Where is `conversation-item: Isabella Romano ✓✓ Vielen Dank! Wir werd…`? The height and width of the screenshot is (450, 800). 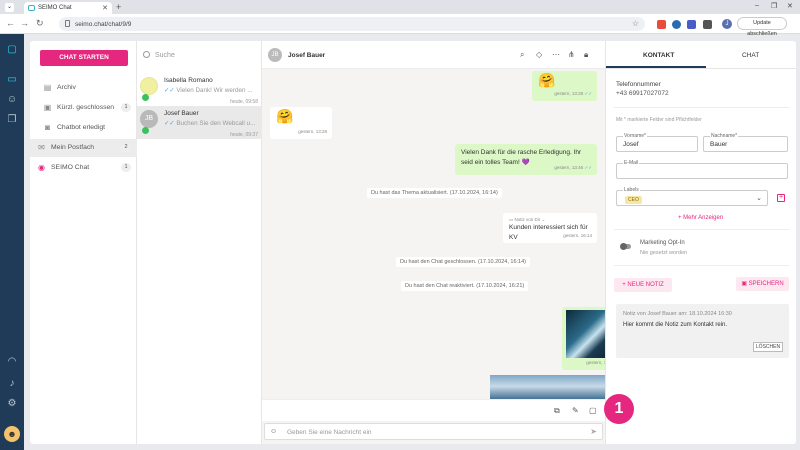 conversation-item: Isabella Romano ✓✓ Vielen Dank! Wir werd… is located at coordinates (199, 89).